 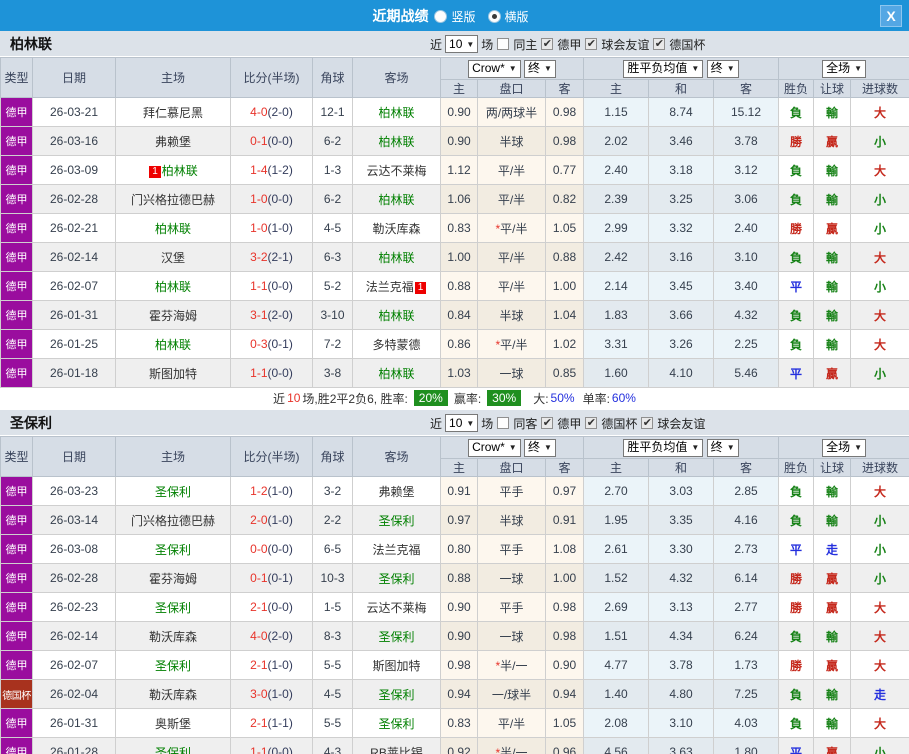 What do you see at coordinates (525, 423) in the screenshot?
I see `same-venue-label: 同客` at bounding box center [525, 423].